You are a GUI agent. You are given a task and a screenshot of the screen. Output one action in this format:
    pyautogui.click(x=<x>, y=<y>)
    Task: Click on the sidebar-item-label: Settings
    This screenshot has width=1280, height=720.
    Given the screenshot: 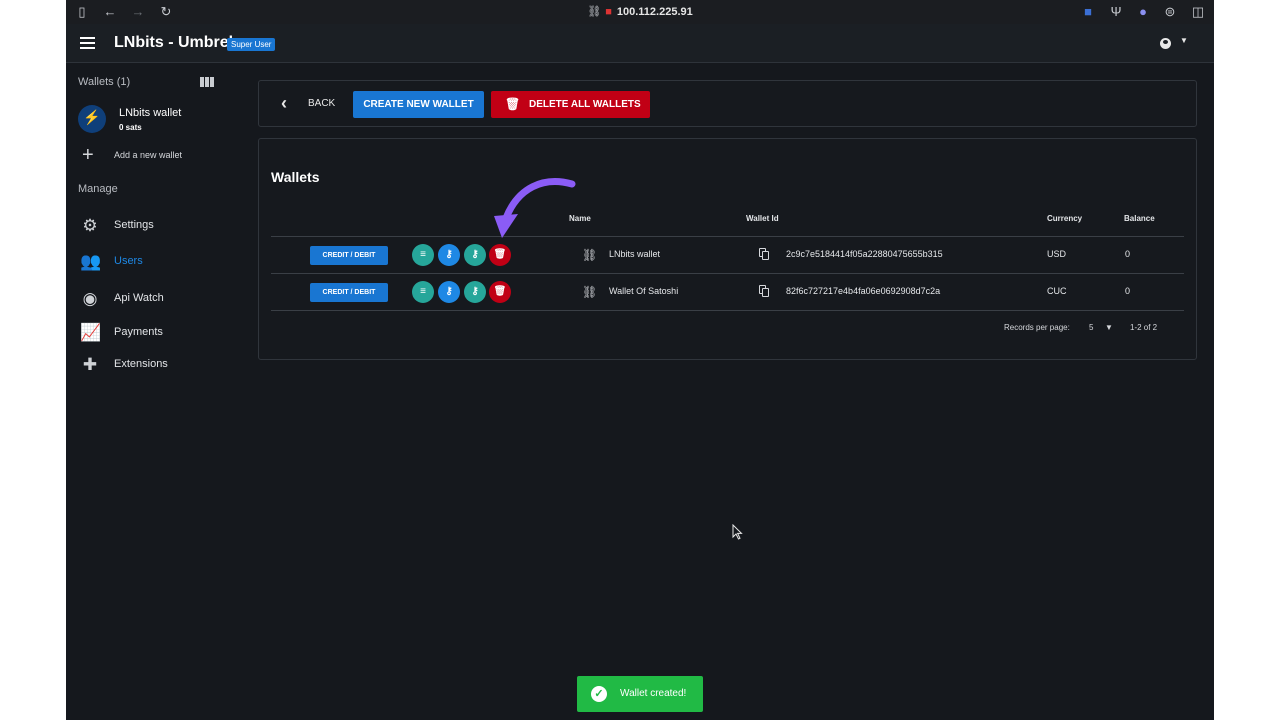 What is the action you would take?
    pyautogui.click(x=134, y=225)
    